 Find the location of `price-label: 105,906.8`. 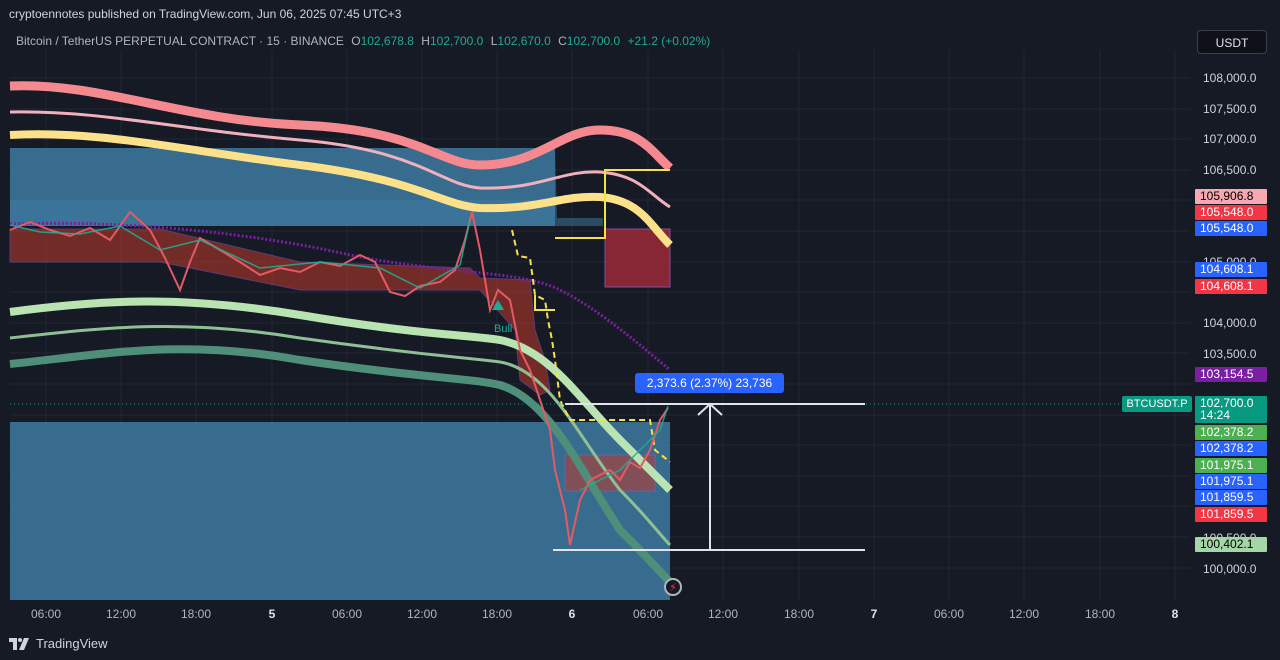

price-label: 105,906.8 is located at coordinates (1231, 196).